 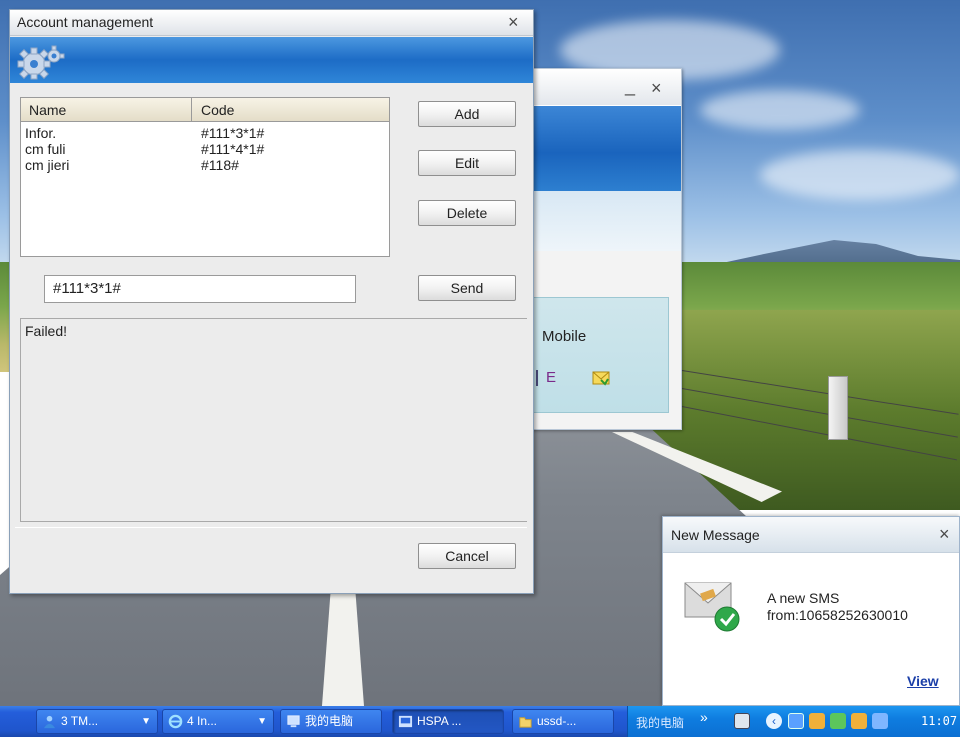 I want to click on popup-titlebar: New Message ×, so click(x=811, y=535).